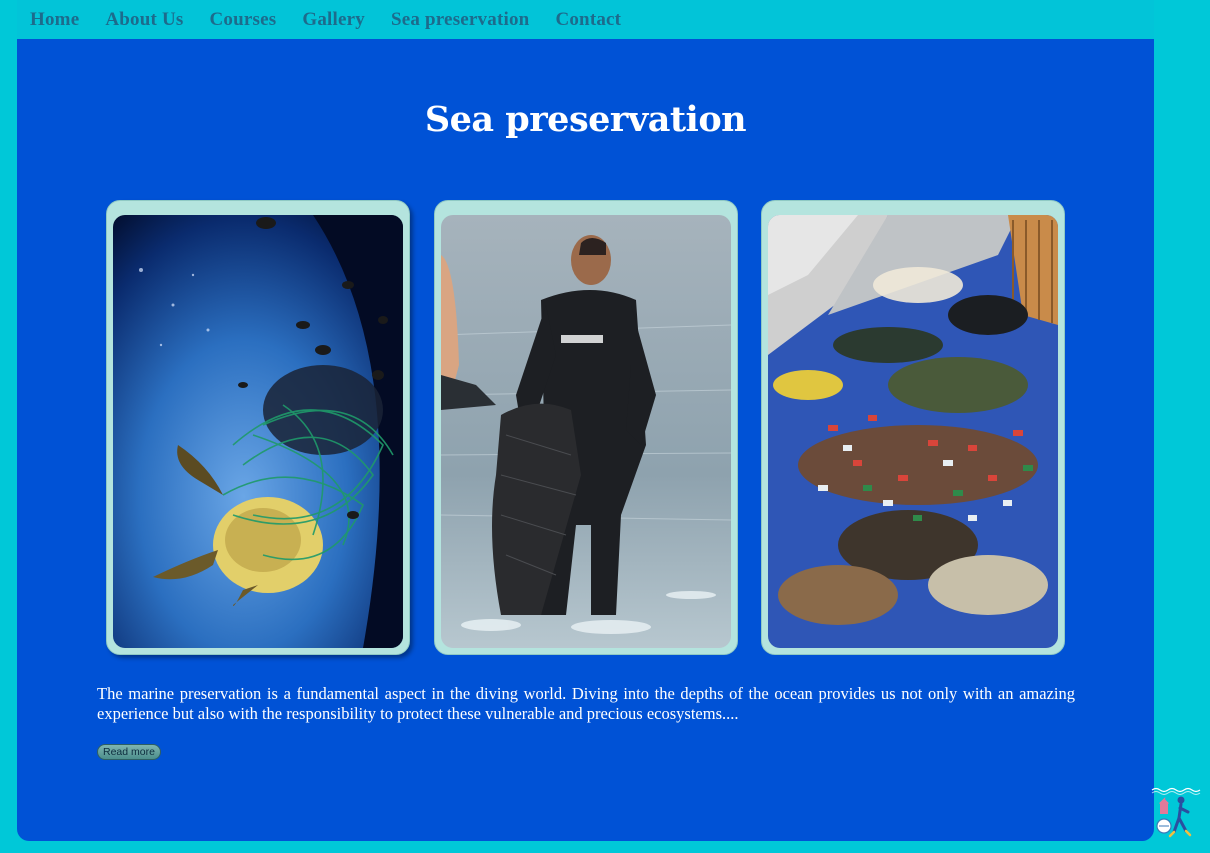  What do you see at coordinates (333, 20) in the screenshot?
I see `nav-gallery: Gallery` at bounding box center [333, 20].